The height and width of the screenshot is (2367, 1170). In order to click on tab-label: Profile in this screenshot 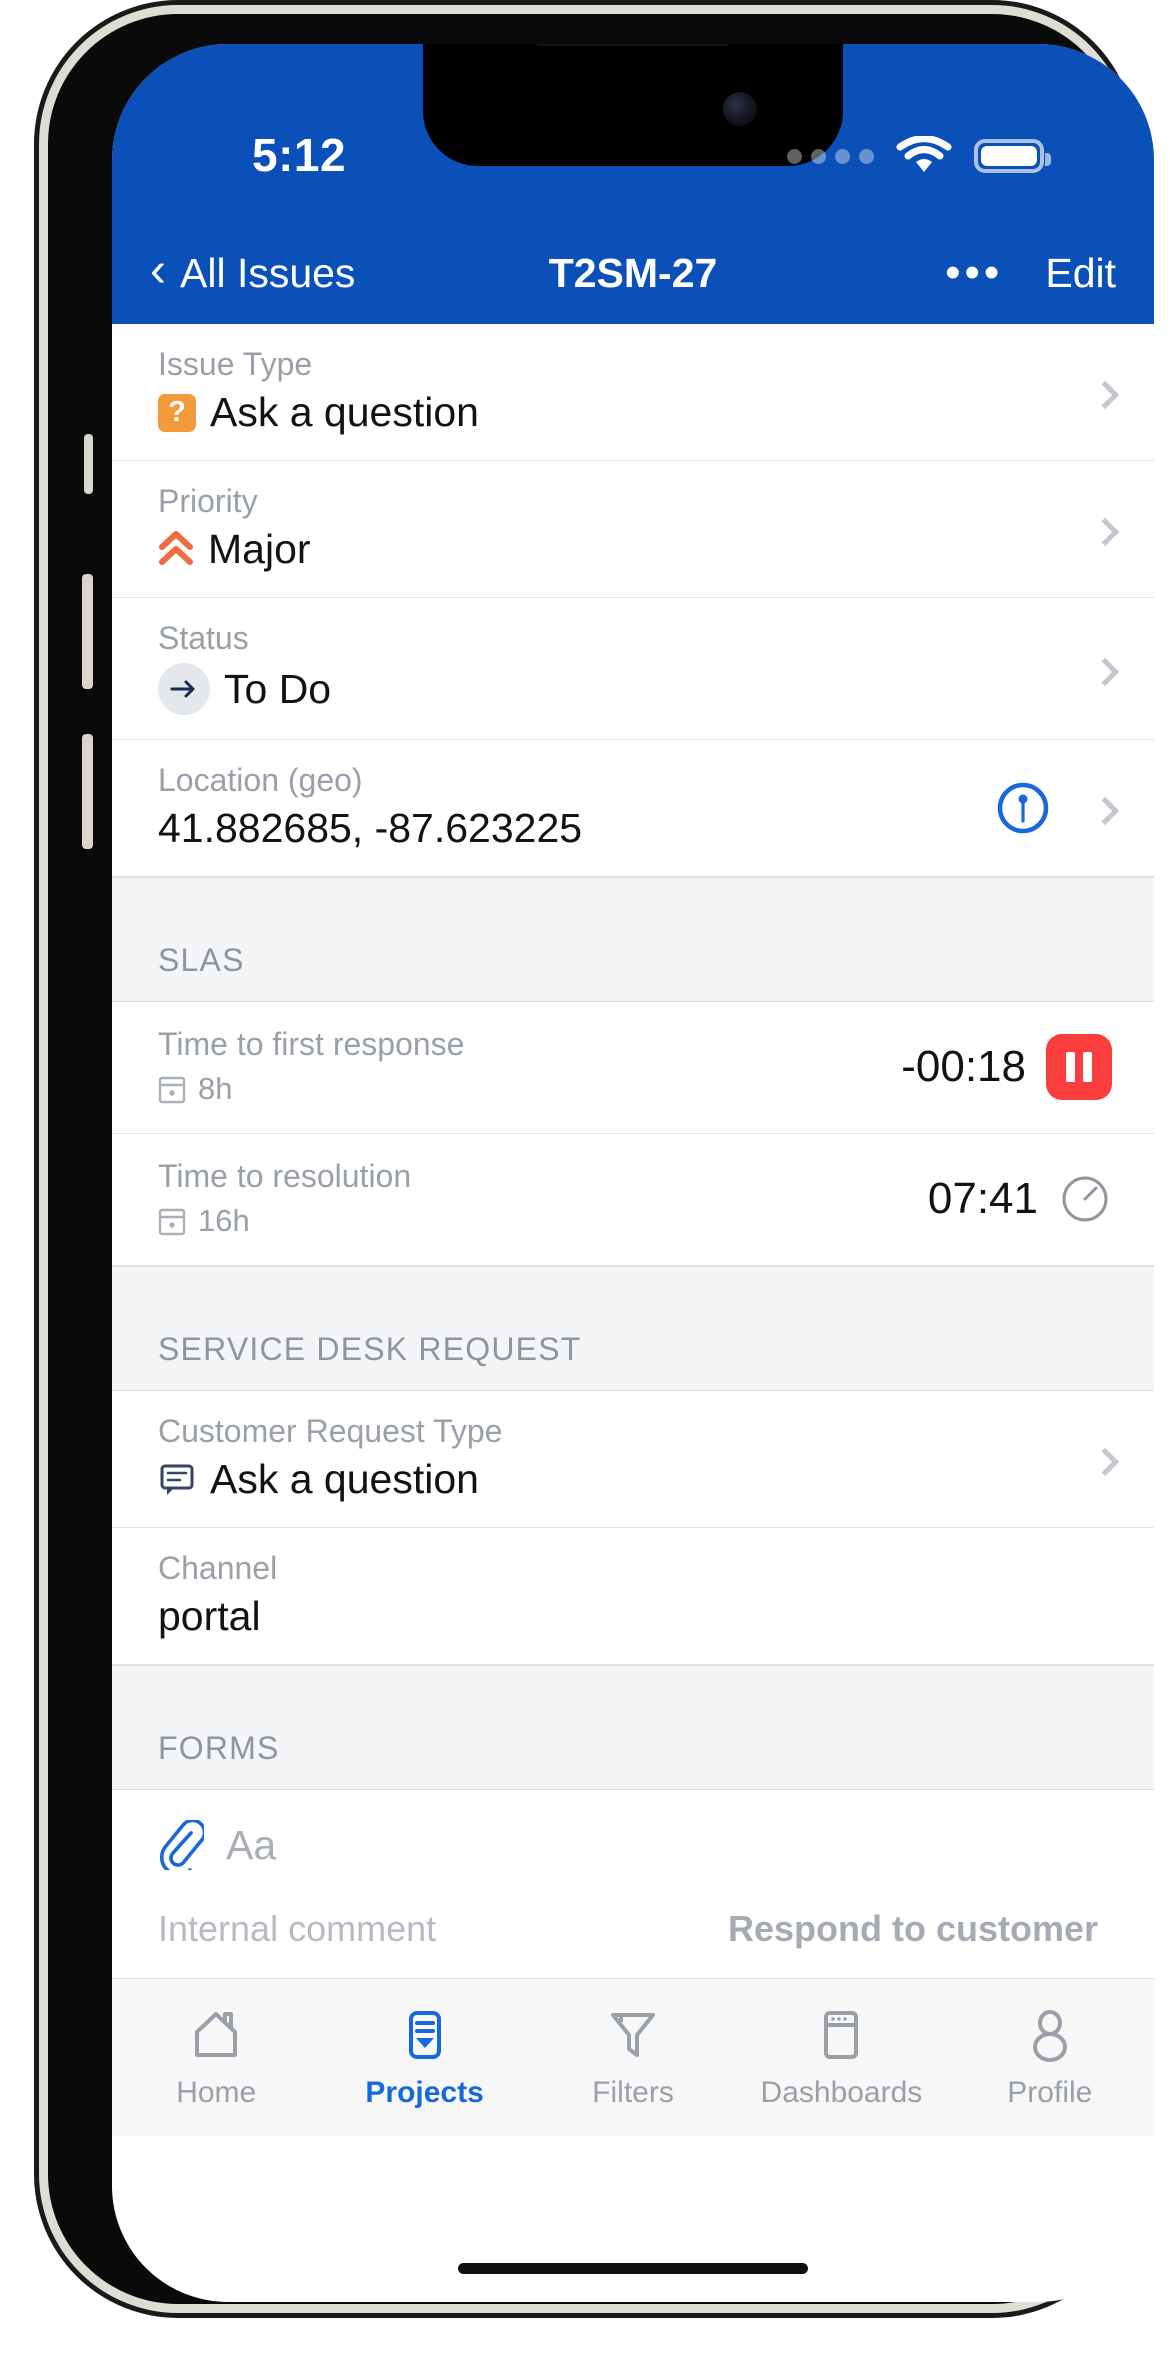, I will do `click(1050, 2092)`.